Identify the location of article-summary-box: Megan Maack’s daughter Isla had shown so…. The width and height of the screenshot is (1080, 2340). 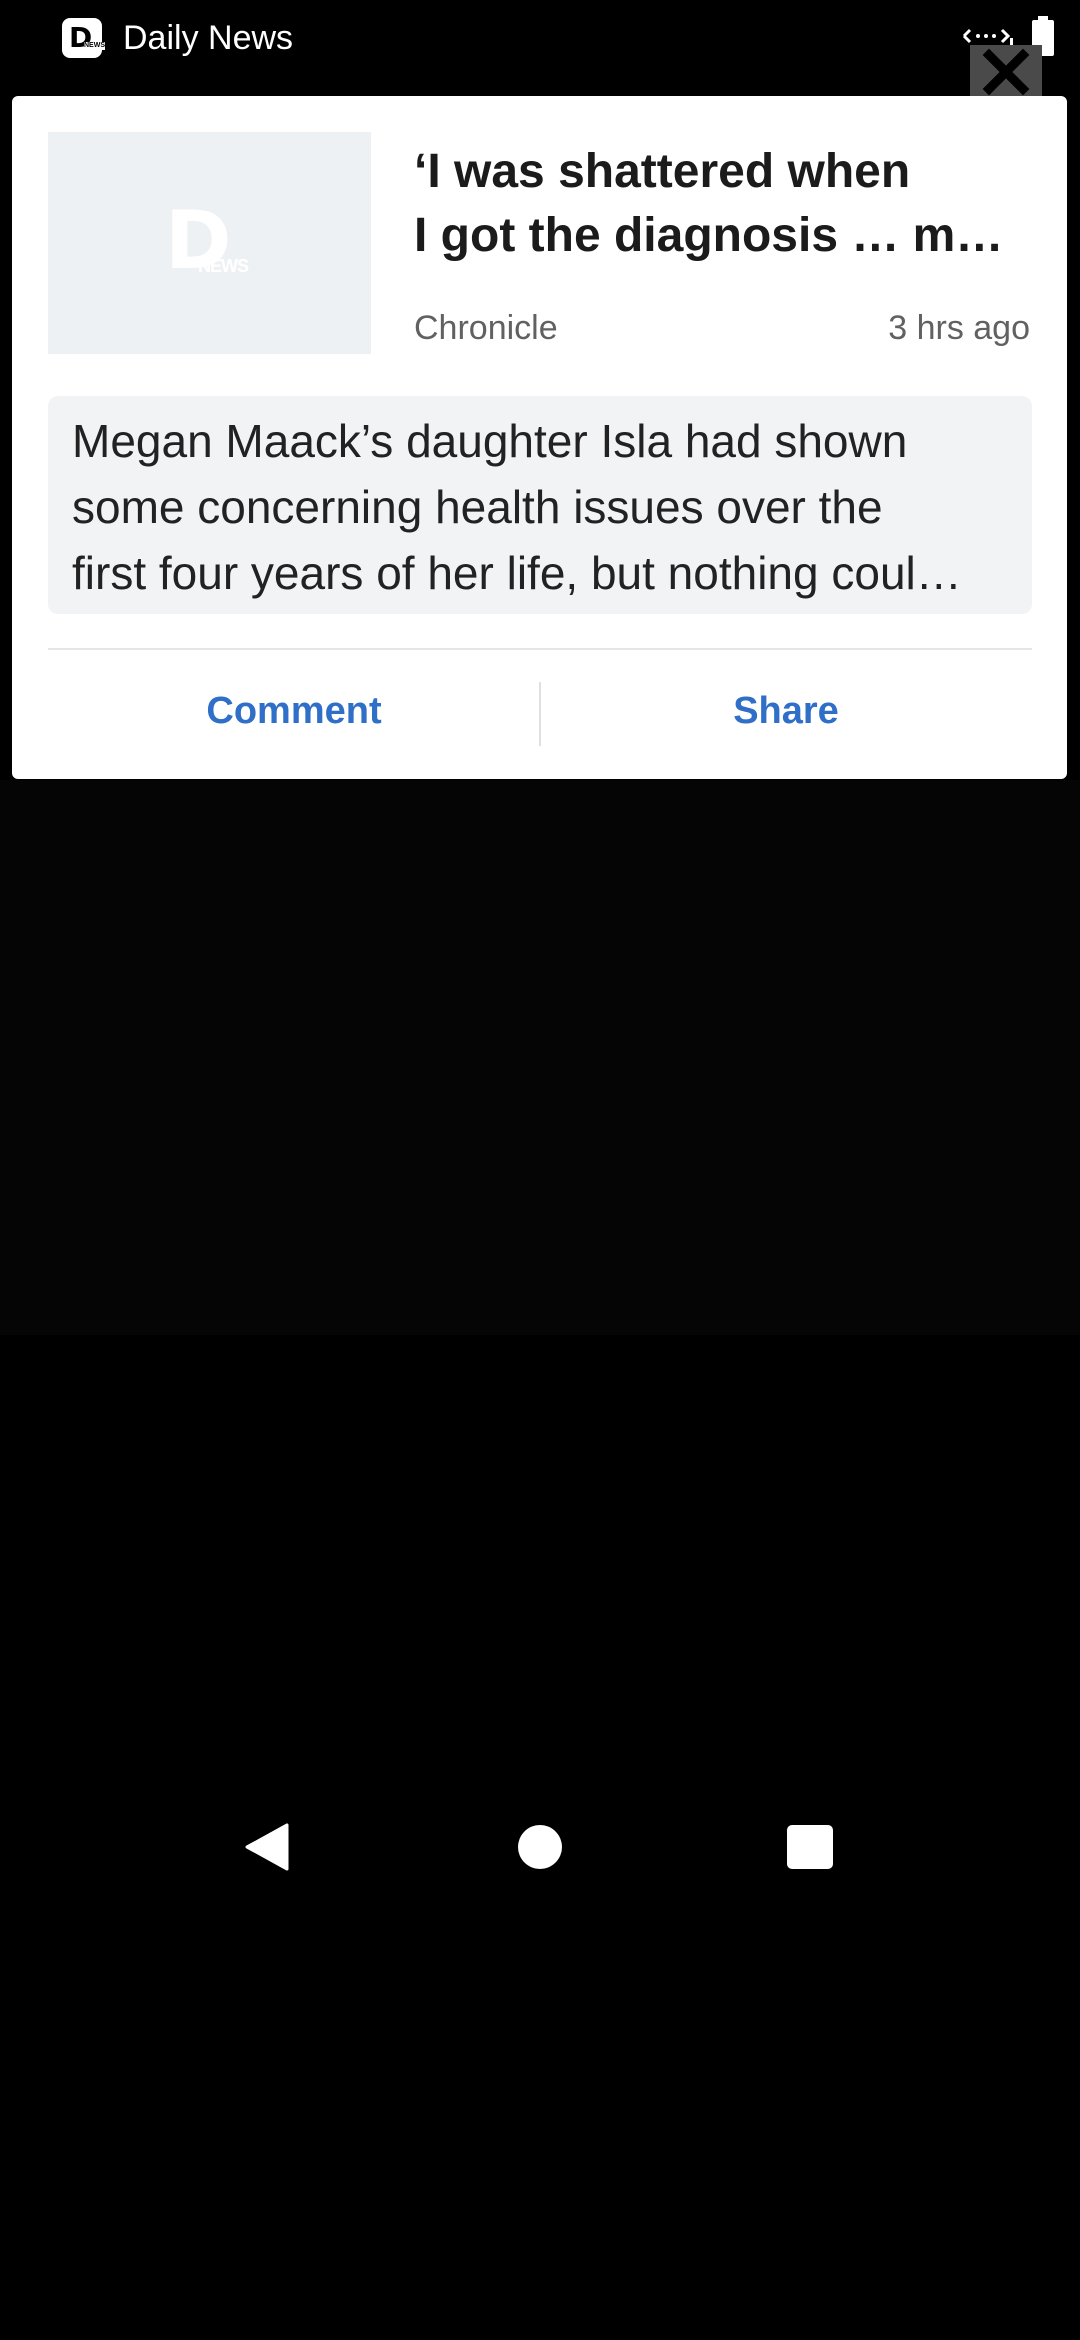
(540, 505).